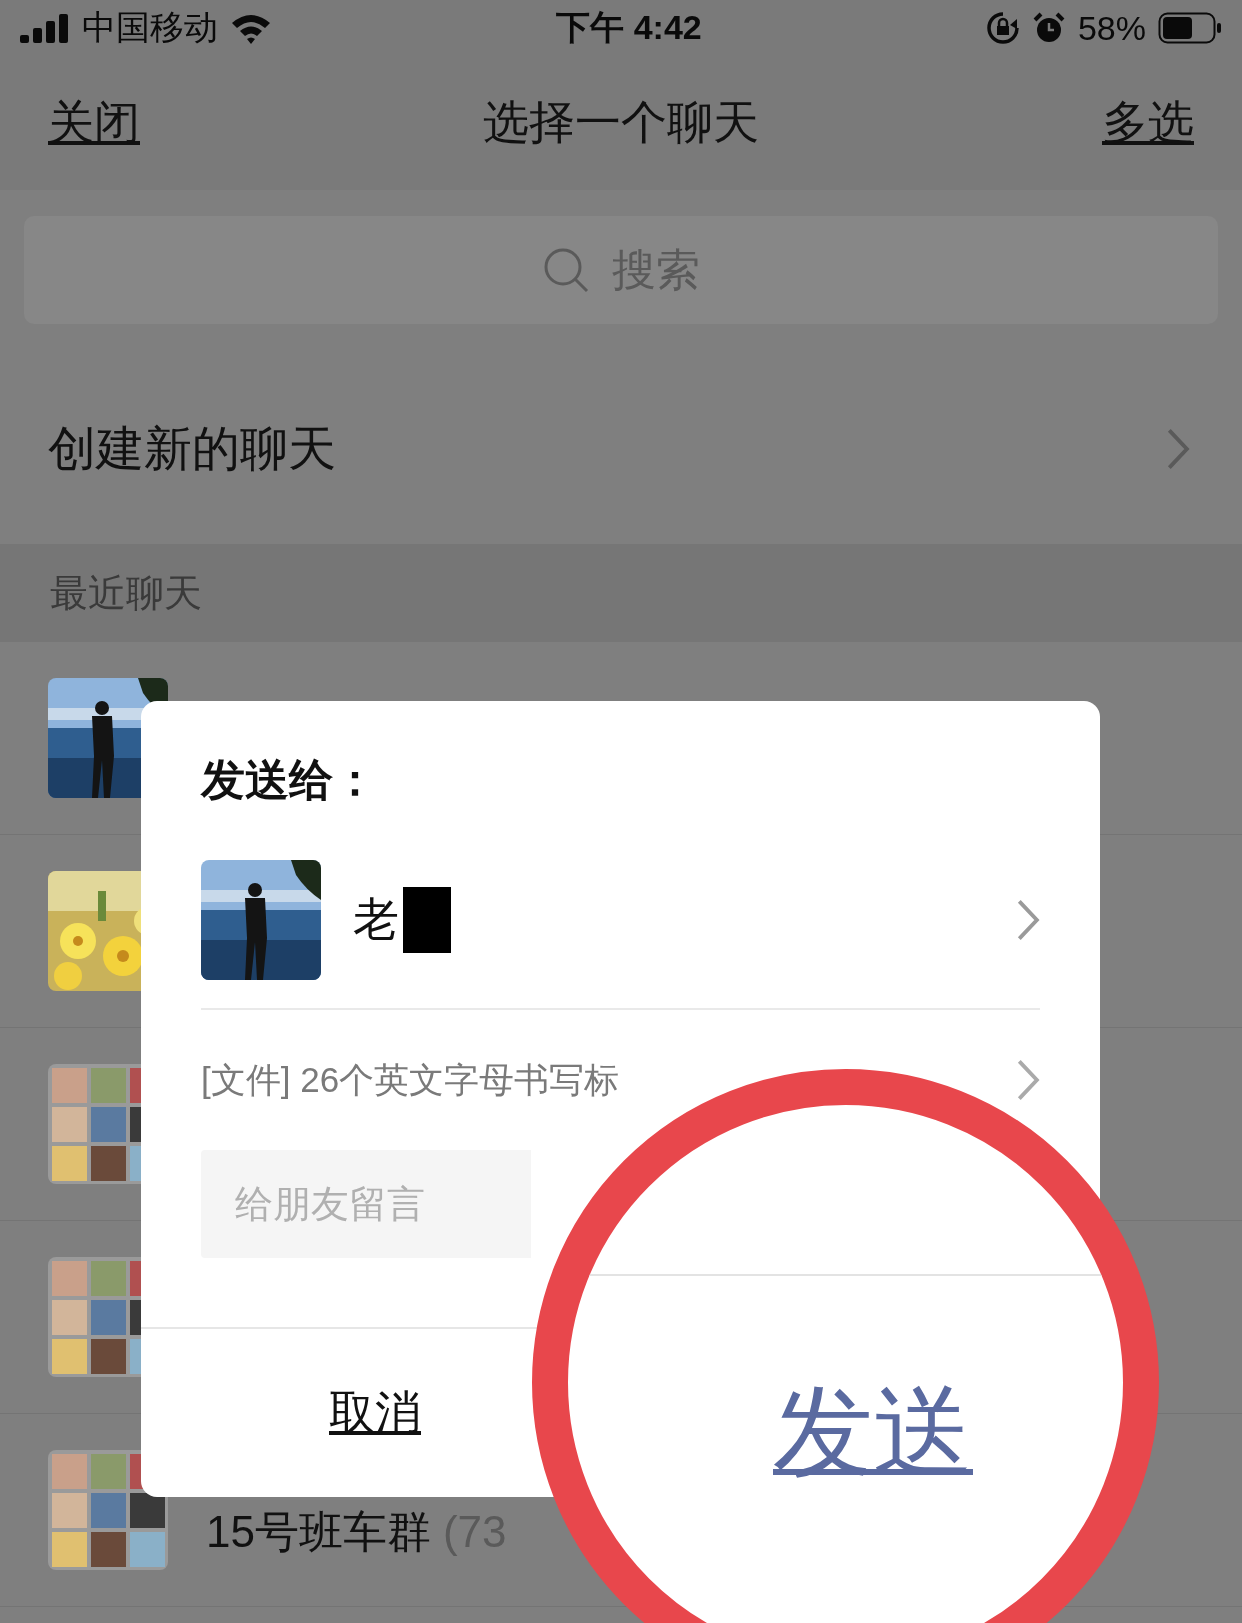  Describe the element at coordinates (1048, 28) in the screenshot. I see `alarm-icon` at that location.